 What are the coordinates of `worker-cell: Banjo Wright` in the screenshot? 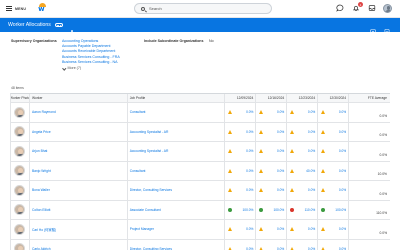 It's located at (79, 170).